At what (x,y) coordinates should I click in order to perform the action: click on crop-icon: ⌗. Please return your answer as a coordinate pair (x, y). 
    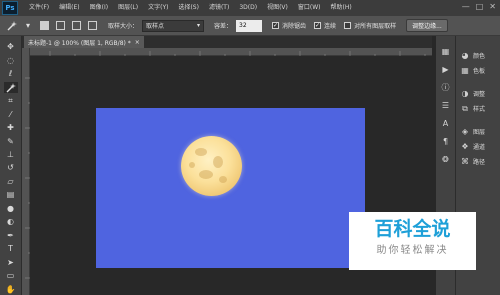
    Looking at the image, I should click on (11, 101).